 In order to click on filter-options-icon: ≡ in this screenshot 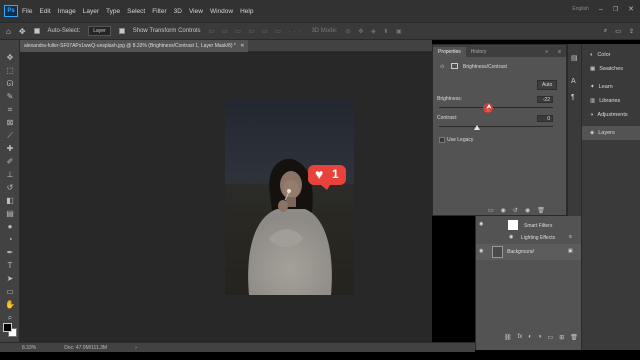, I will do `click(570, 237)`.